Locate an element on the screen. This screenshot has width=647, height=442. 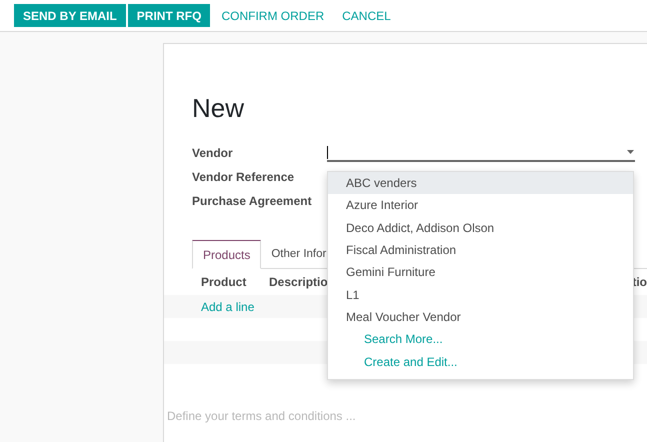
dropdown-option: Fiscal Administration is located at coordinates (480, 250).